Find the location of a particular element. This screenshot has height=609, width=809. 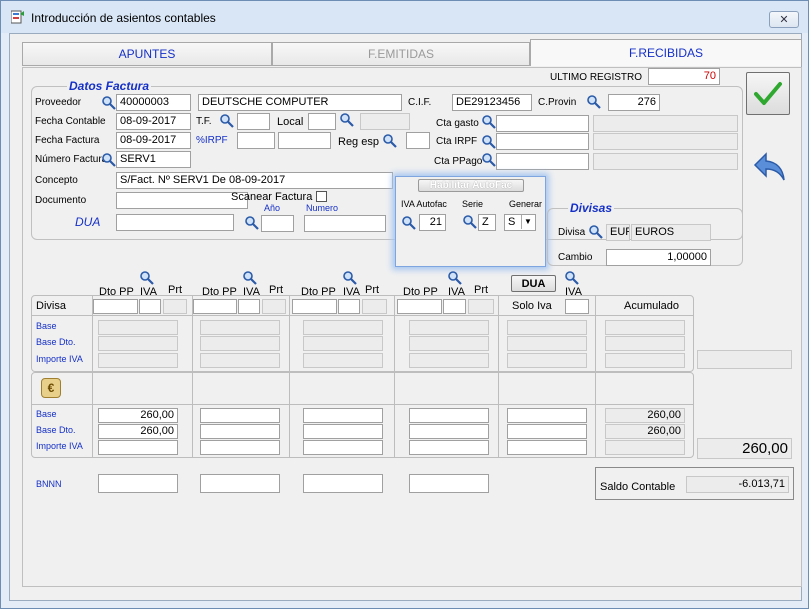

scanear-label: Scanear Factura is located at coordinates (272, 197).